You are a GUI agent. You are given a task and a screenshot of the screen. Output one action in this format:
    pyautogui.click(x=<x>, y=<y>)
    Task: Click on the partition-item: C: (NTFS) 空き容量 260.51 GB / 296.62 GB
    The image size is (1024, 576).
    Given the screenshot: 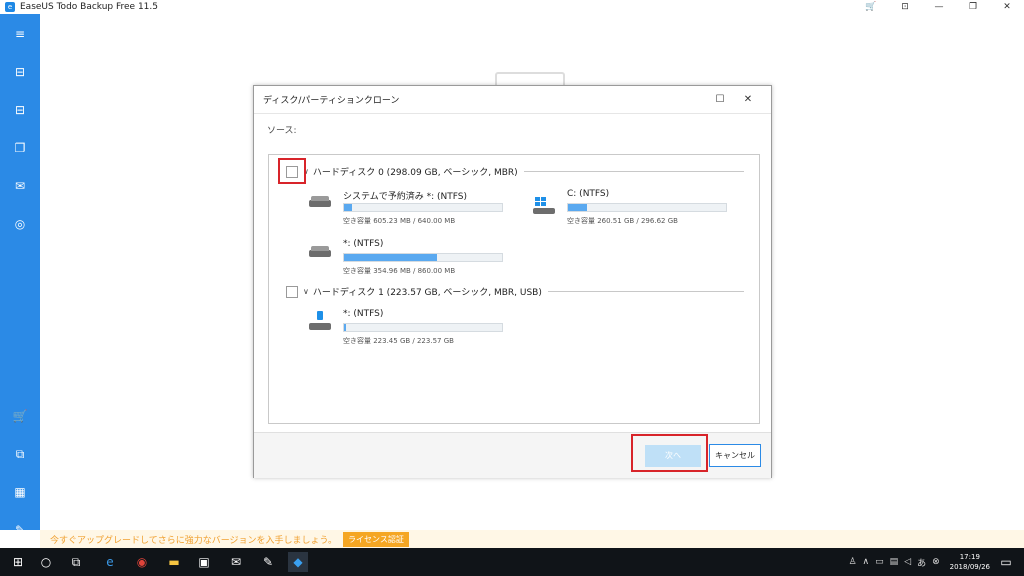 What is the action you would take?
    pyautogui.click(x=633, y=209)
    